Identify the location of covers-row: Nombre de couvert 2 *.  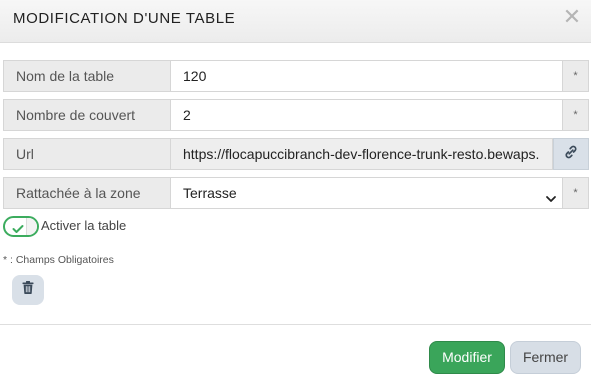
(296, 115).